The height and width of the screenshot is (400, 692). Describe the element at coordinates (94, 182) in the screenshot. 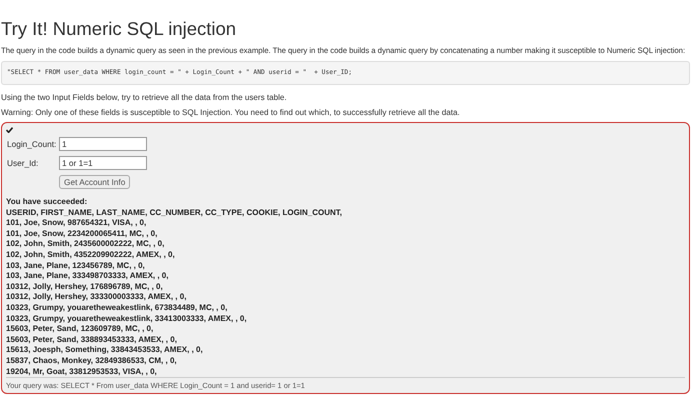

I see `get-account-info-button: Get Account Info` at that location.